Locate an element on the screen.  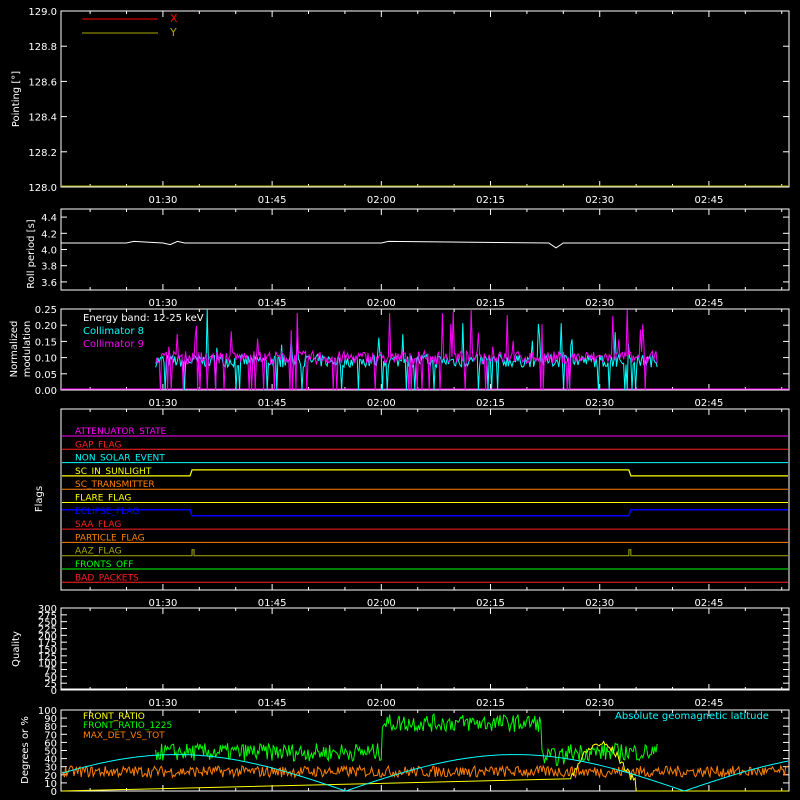
y-tick-label: 128.8 is located at coordinates (42, 47).